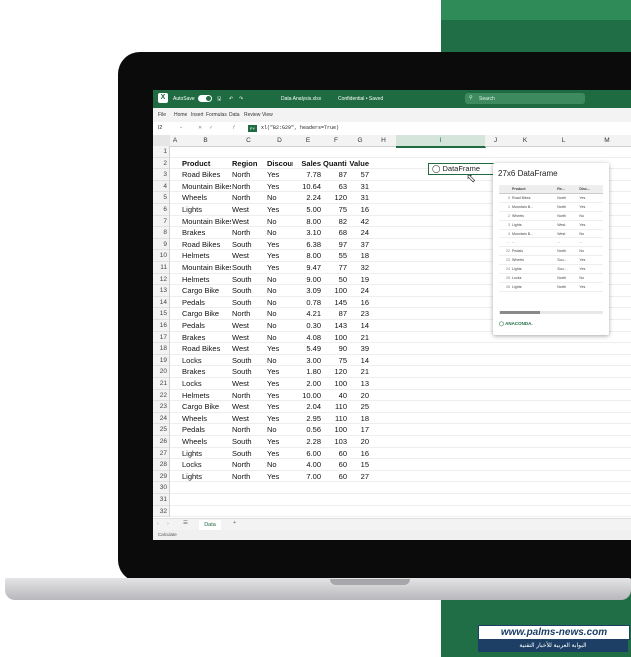 The height and width of the screenshot is (657, 631). Describe the element at coordinates (307, 383) in the screenshot. I see `table-cell: 2.00` at that location.